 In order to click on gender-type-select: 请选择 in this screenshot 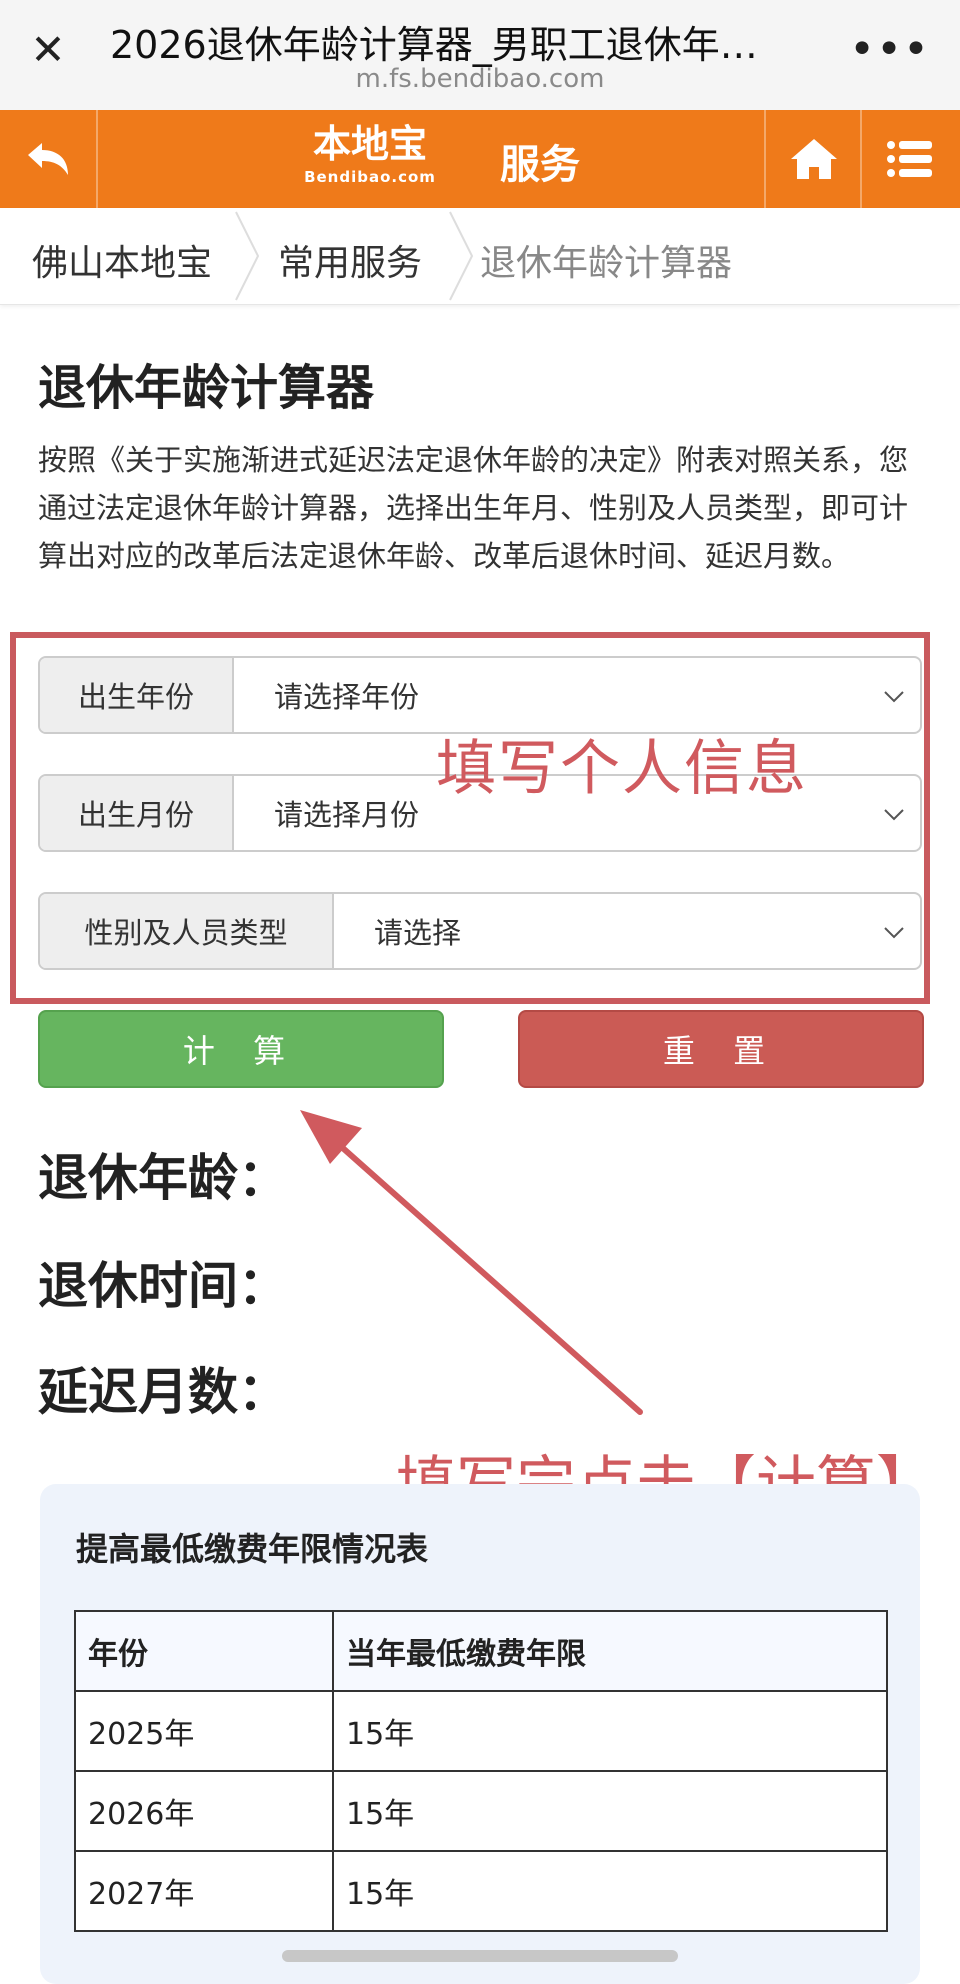, I will do `click(417, 931)`.